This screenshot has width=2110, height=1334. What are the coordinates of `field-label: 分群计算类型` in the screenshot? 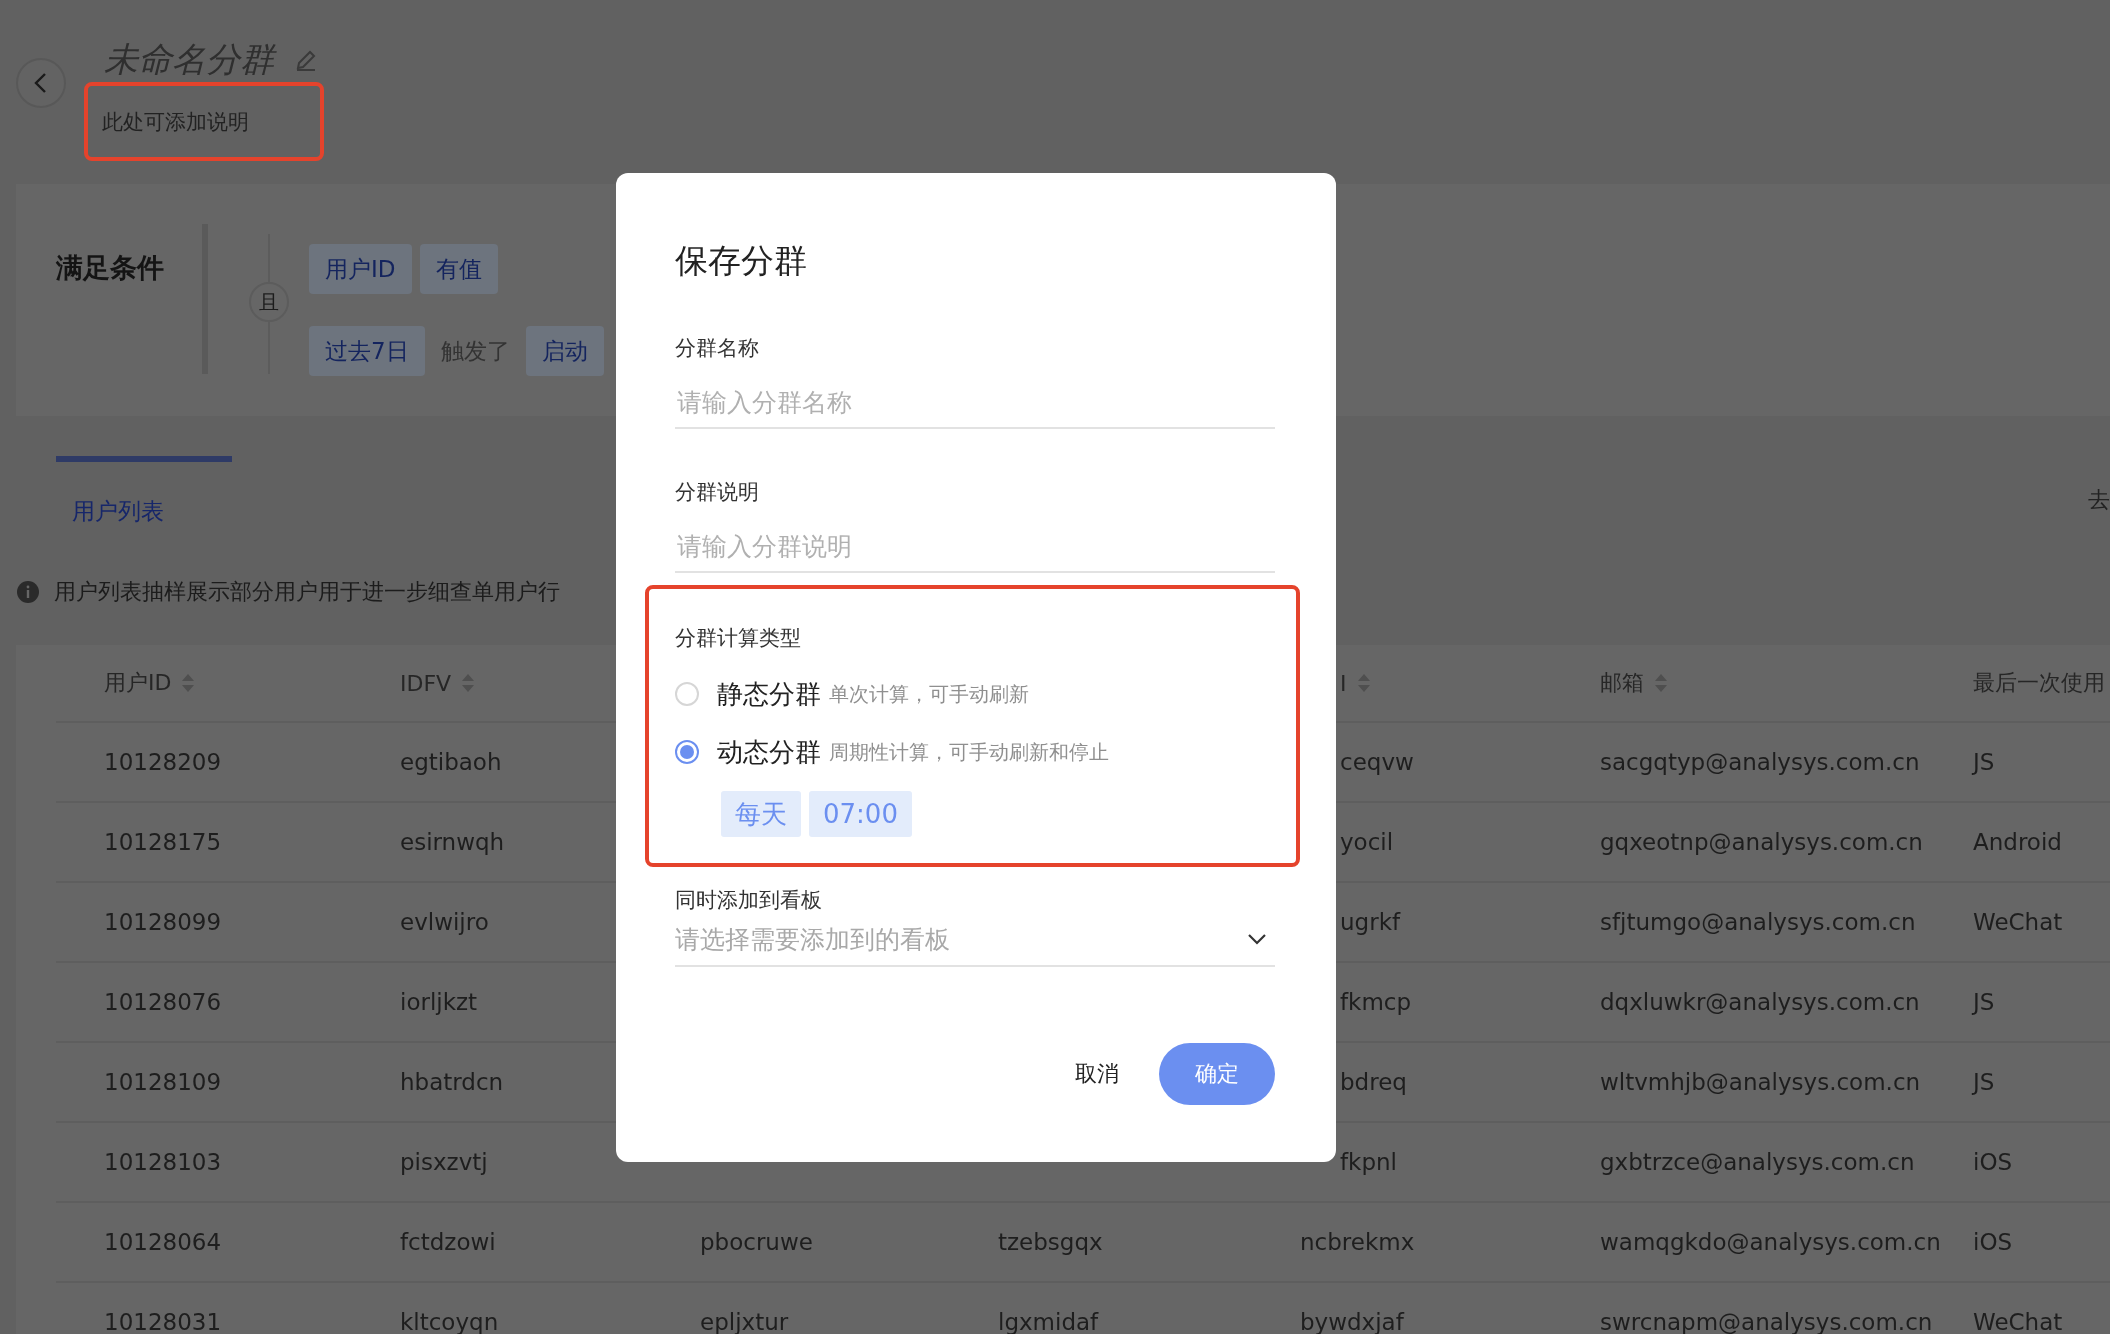 It's located at (738, 638).